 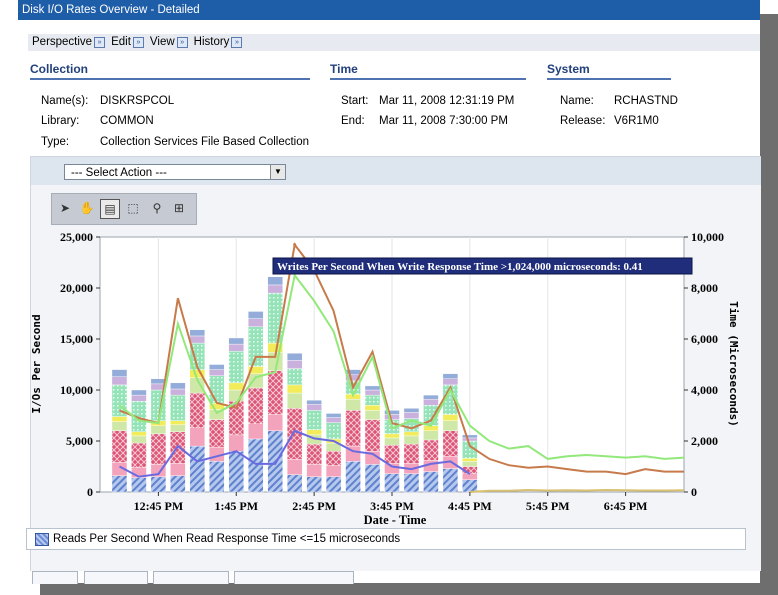 What do you see at coordinates (314, 506) in the screenshot?
I see `x-tick-label: 2:45 PM` at bounding box center [314, 506].